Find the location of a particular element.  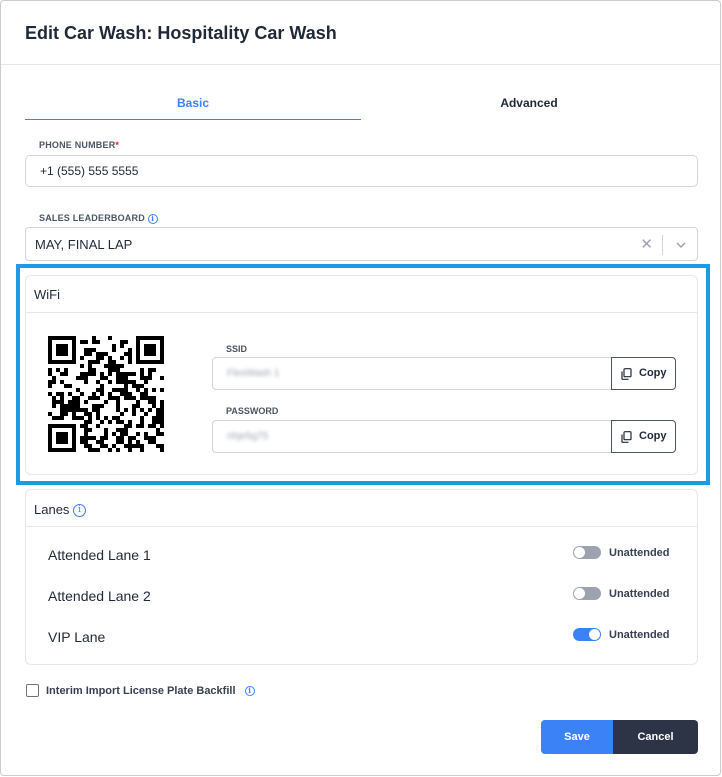

phone-number-label-text: PHONE NUMBER is located at coordinates (77, 145).